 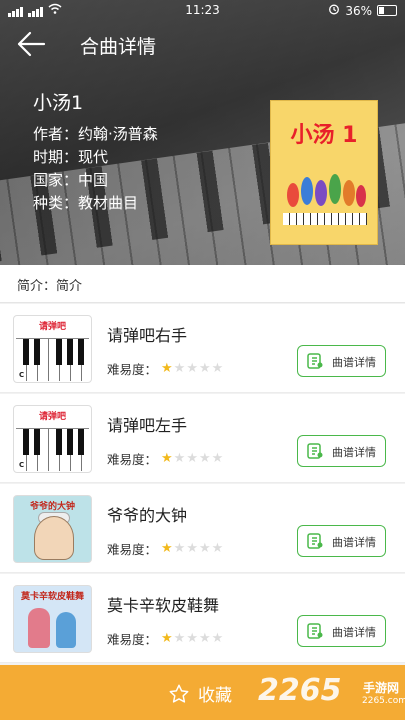 I want to click on nav-bar: 合曲详情, so click(x=202, y=44).